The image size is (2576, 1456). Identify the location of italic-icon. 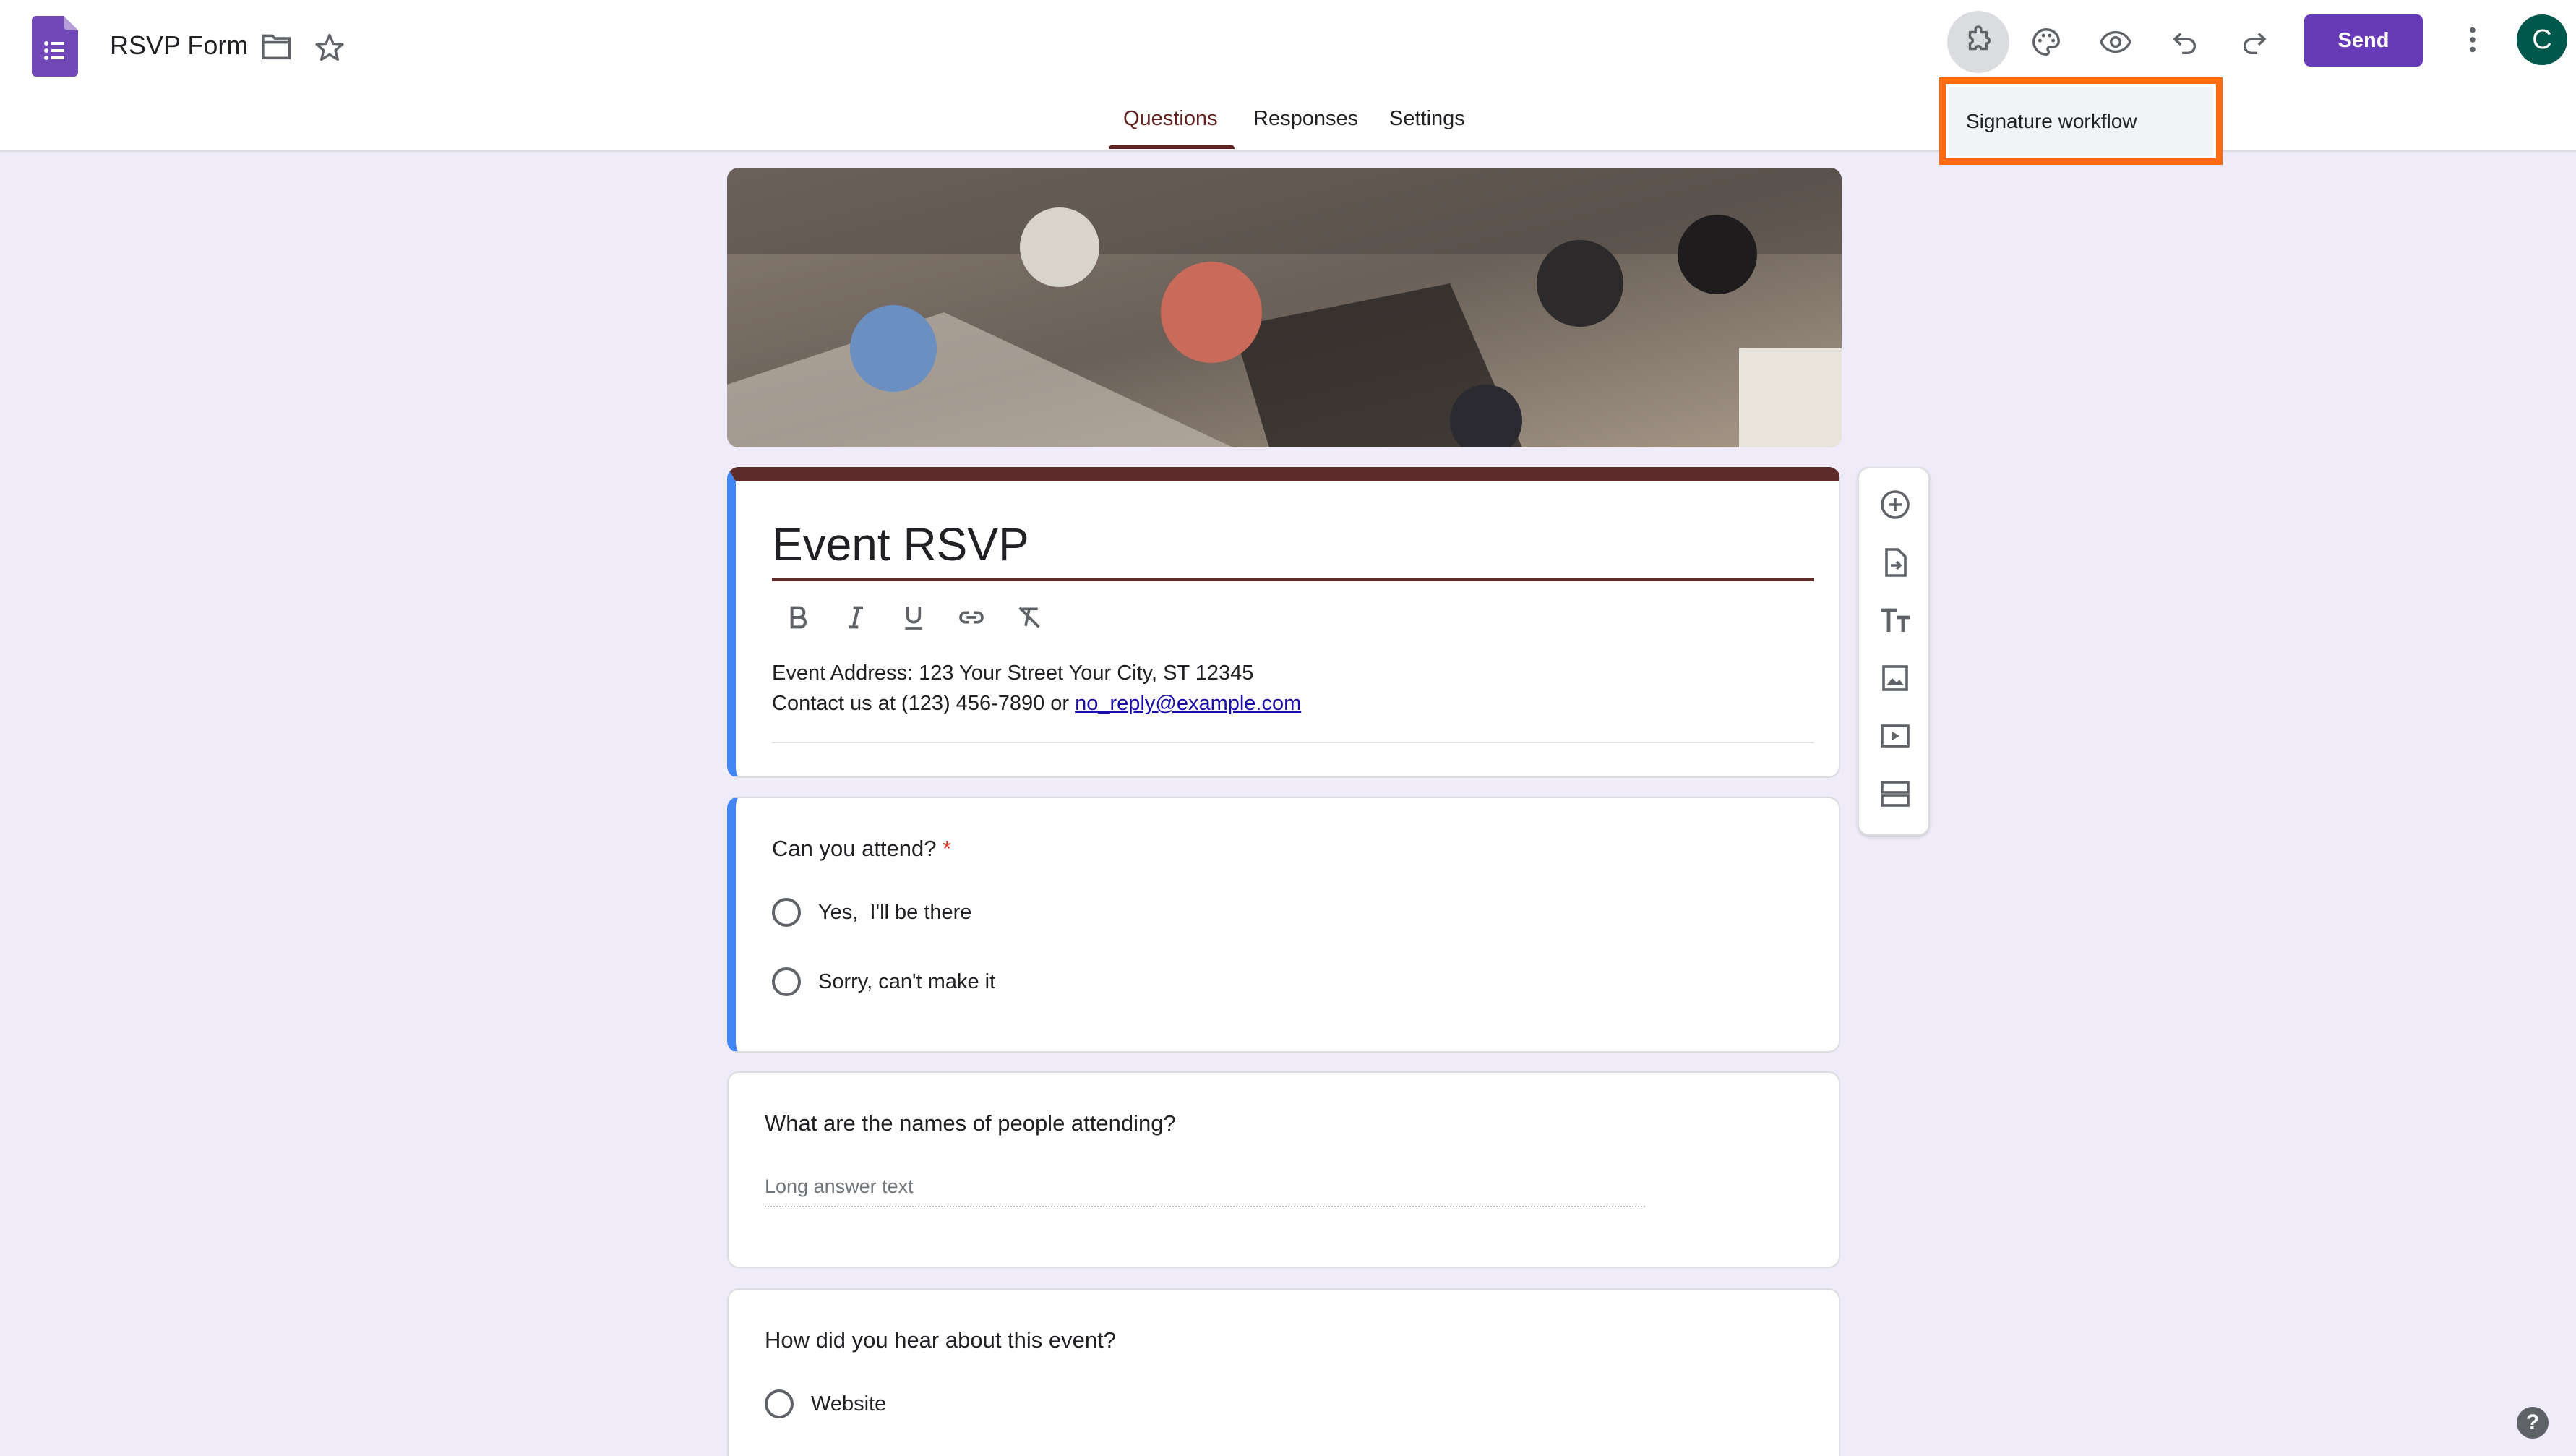
(856, 619).